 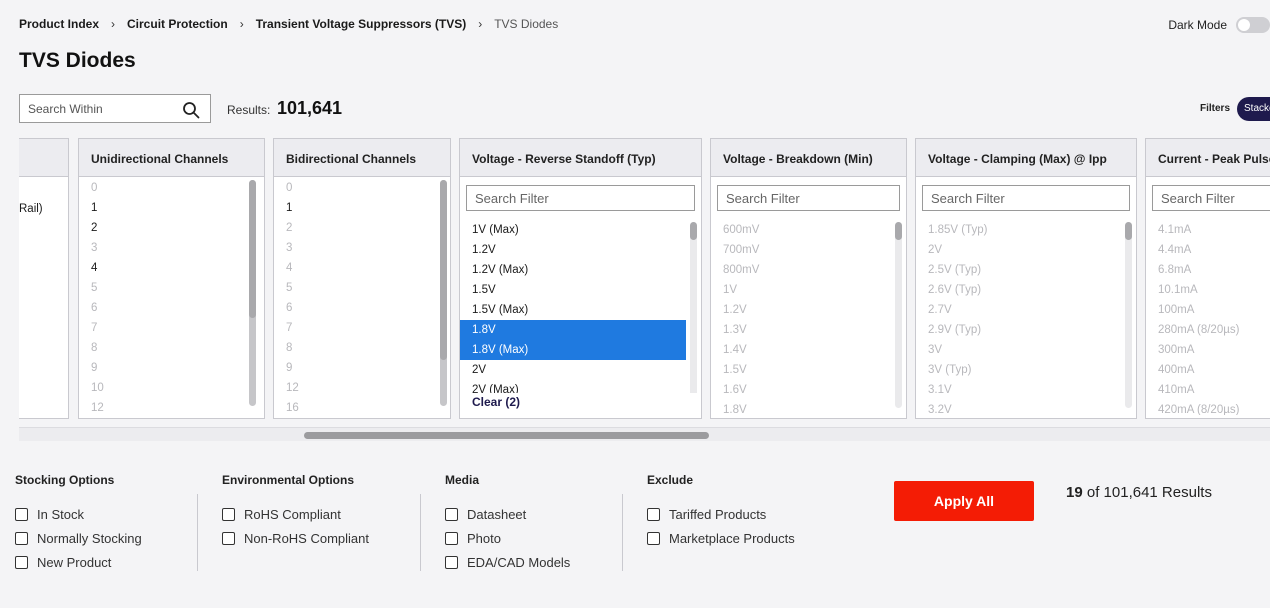 I want to click on filtered-result-count: 19, so click(x=1074, y=492).